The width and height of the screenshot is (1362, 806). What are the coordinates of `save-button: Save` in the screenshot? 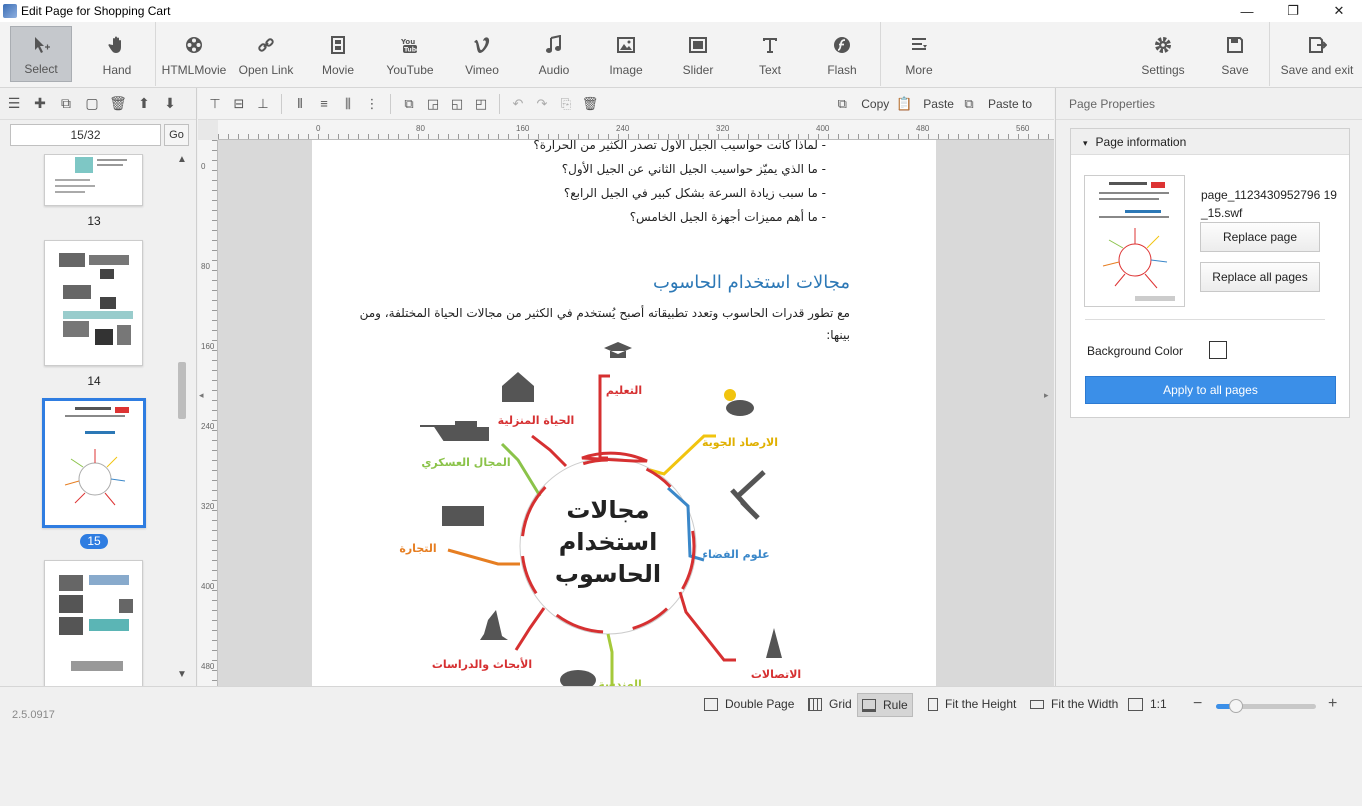 It's located at (1235, 54).